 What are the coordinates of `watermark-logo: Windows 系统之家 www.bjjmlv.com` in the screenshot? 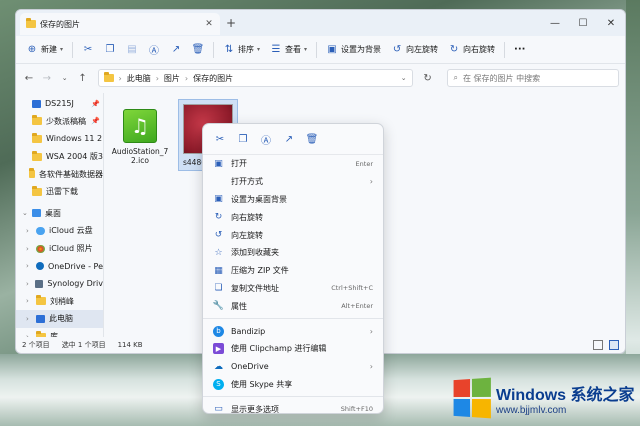 It's located at (545, 398).